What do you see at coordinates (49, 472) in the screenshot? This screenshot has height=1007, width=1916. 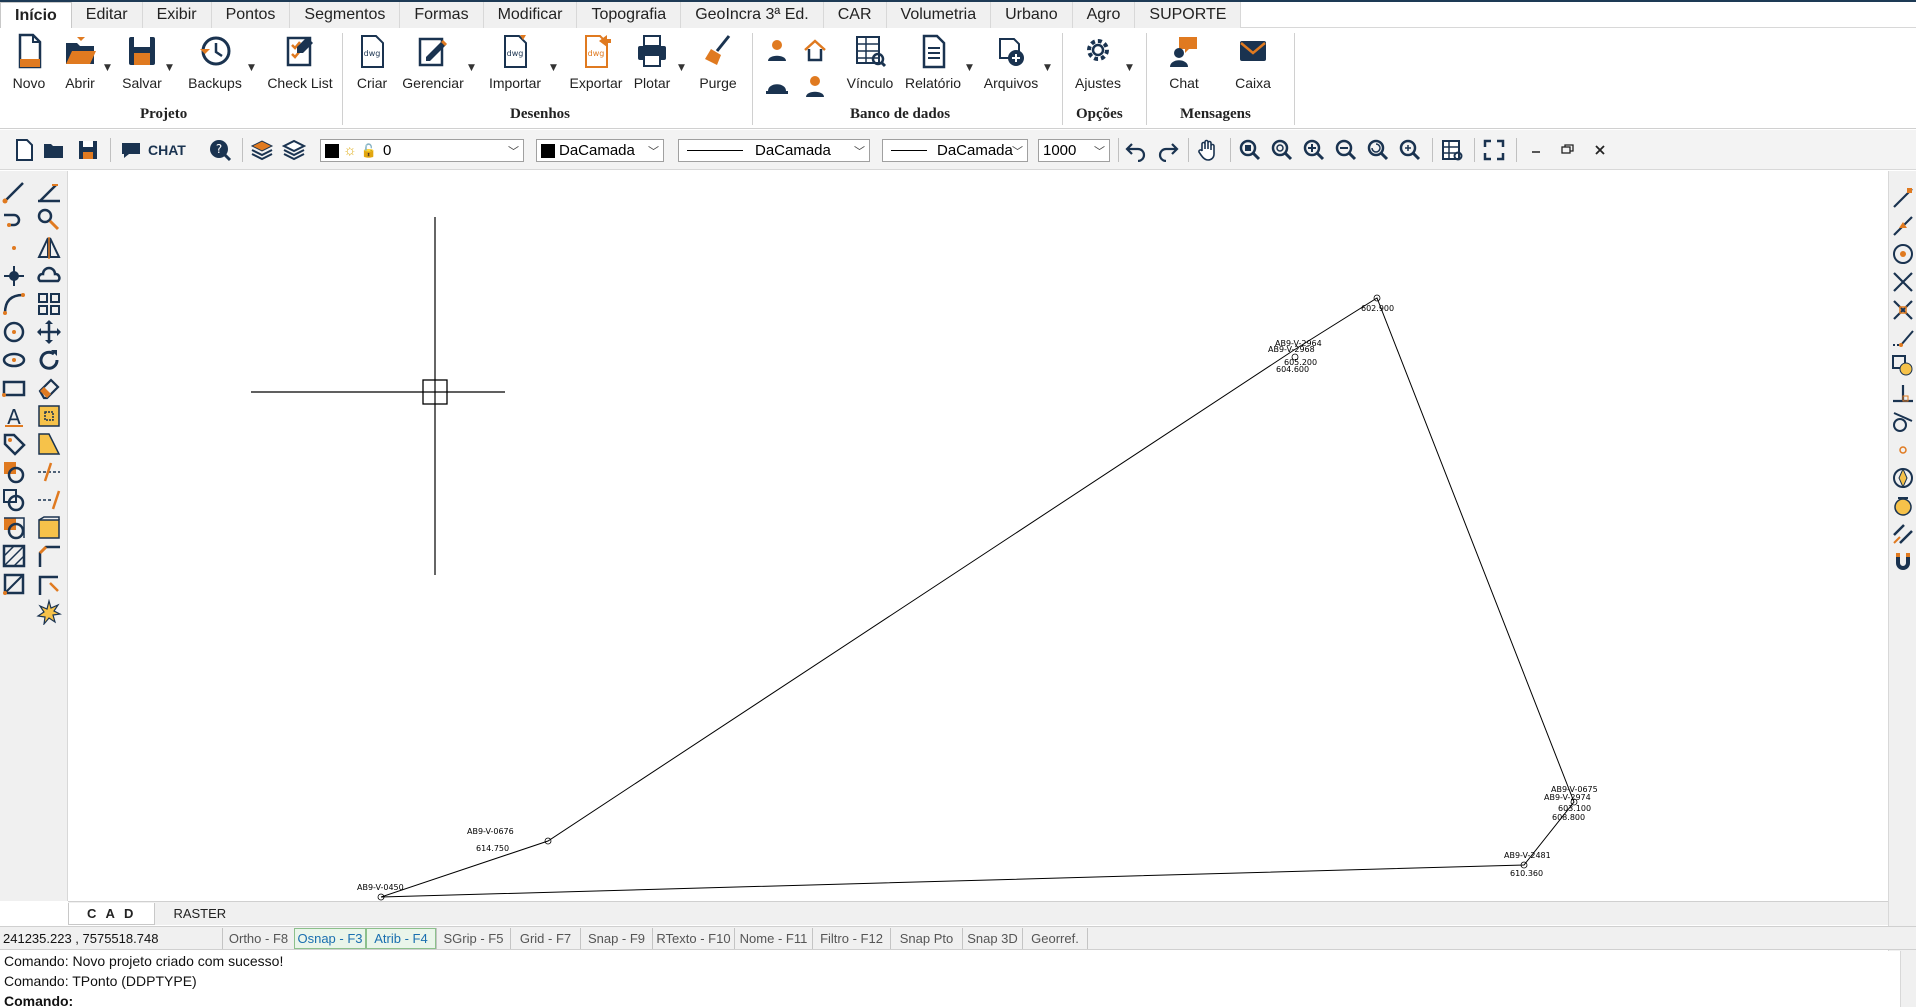 I see `trim-tool-icon` at bounding box center [49, 472].